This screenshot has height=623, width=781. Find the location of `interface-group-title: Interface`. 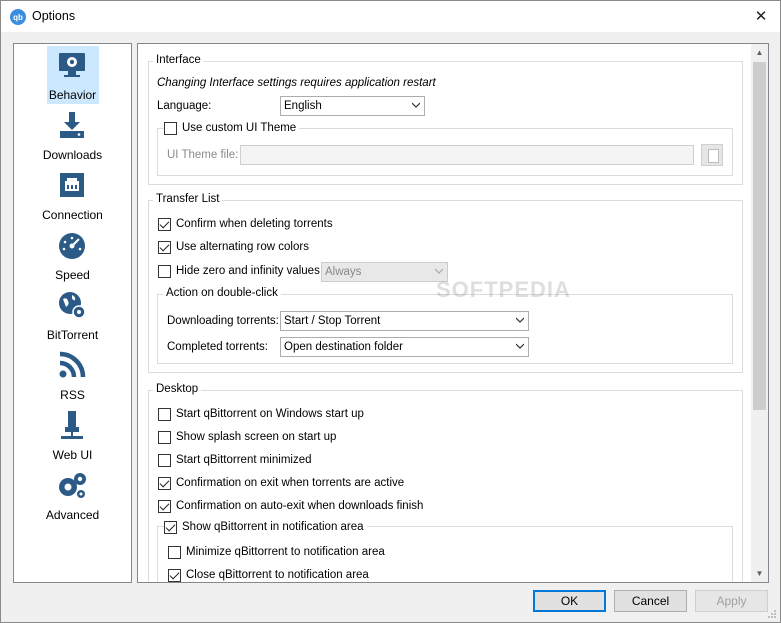

interface-group-title: Interface is located at coordinates (178, 60).